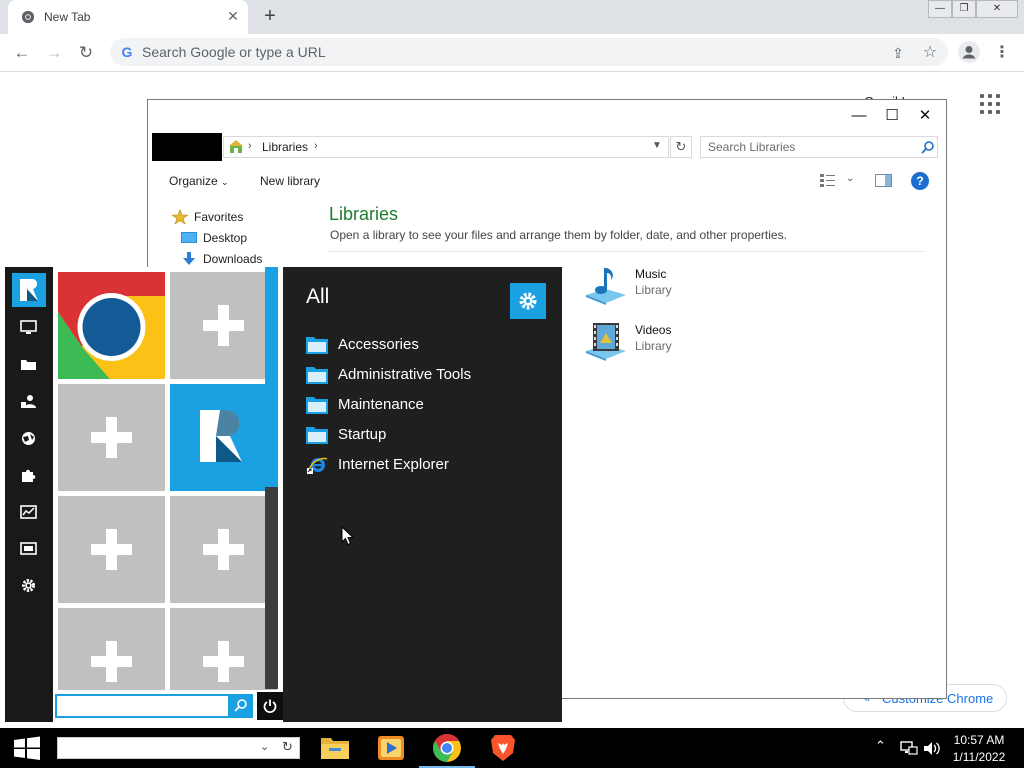 Image resolution: width=1024 pixels, height=768 pixels. What do you see at coordinates (86, 53) in the screenshot?
I see `reload-button: ↻` at bounding box center [86, 53].